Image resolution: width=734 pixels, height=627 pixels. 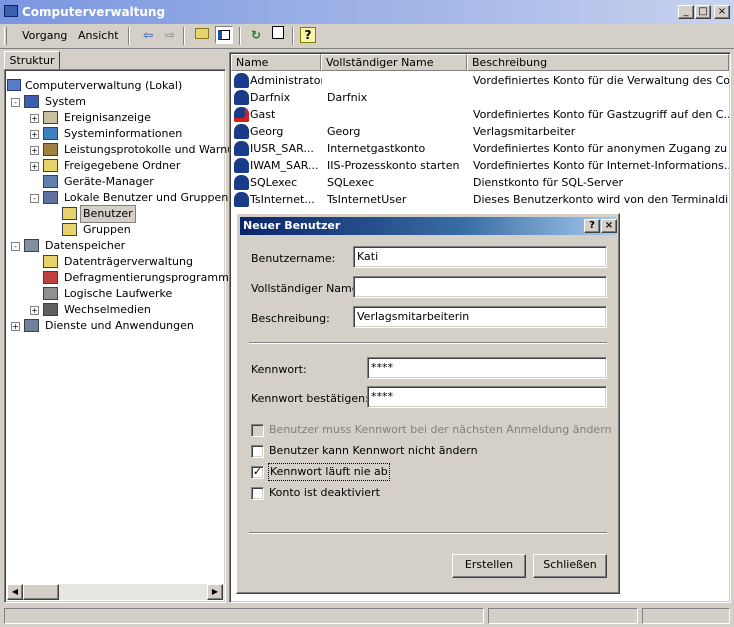 I want to click on never-expires-label: Kennwort läuft nie ab, so click(x=329, y=472).